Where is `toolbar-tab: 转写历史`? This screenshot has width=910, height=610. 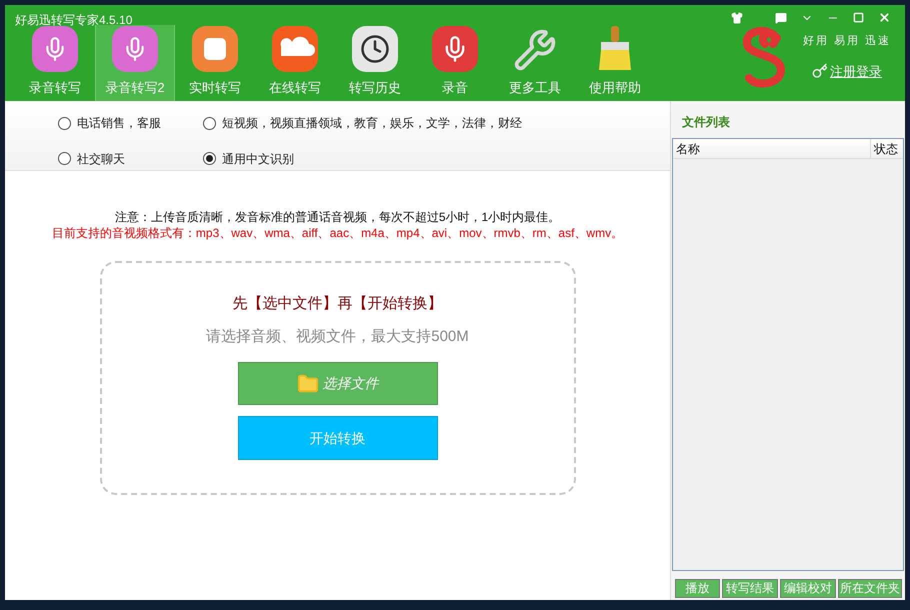
toolbar-tab: 转写历史 is located at coordinates (375, 63).